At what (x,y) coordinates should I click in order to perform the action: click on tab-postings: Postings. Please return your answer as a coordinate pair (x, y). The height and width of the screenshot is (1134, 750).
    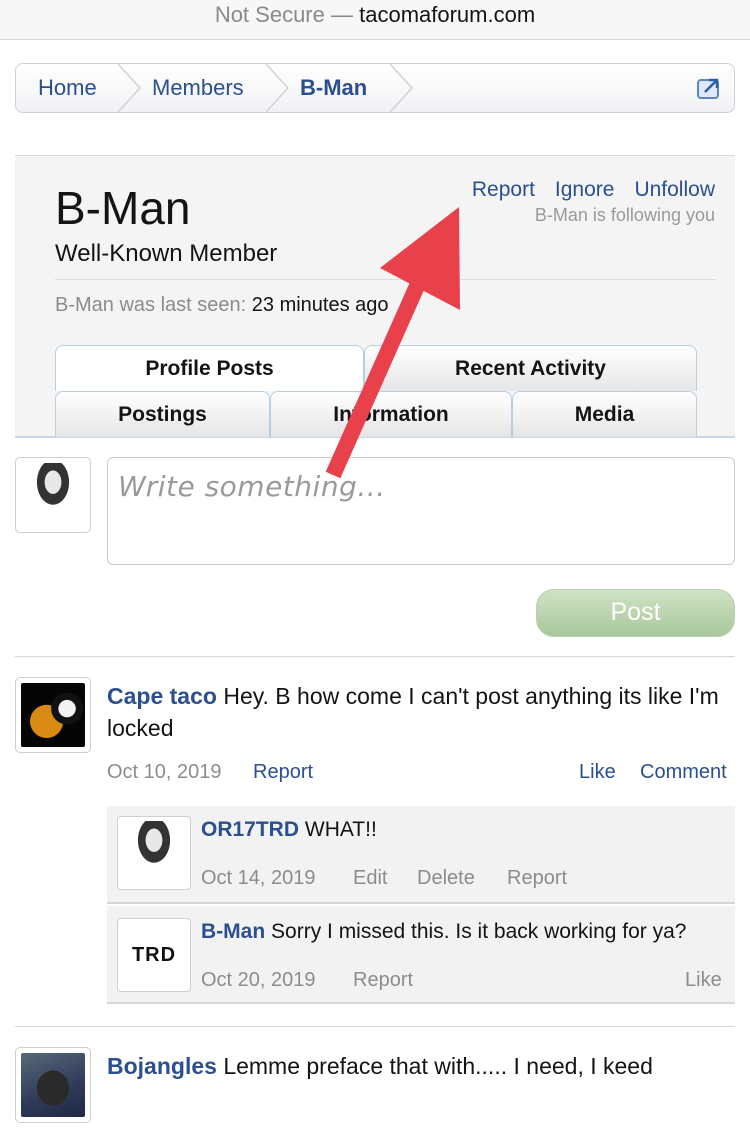
    Looking at the image, I should click on (162, 414).